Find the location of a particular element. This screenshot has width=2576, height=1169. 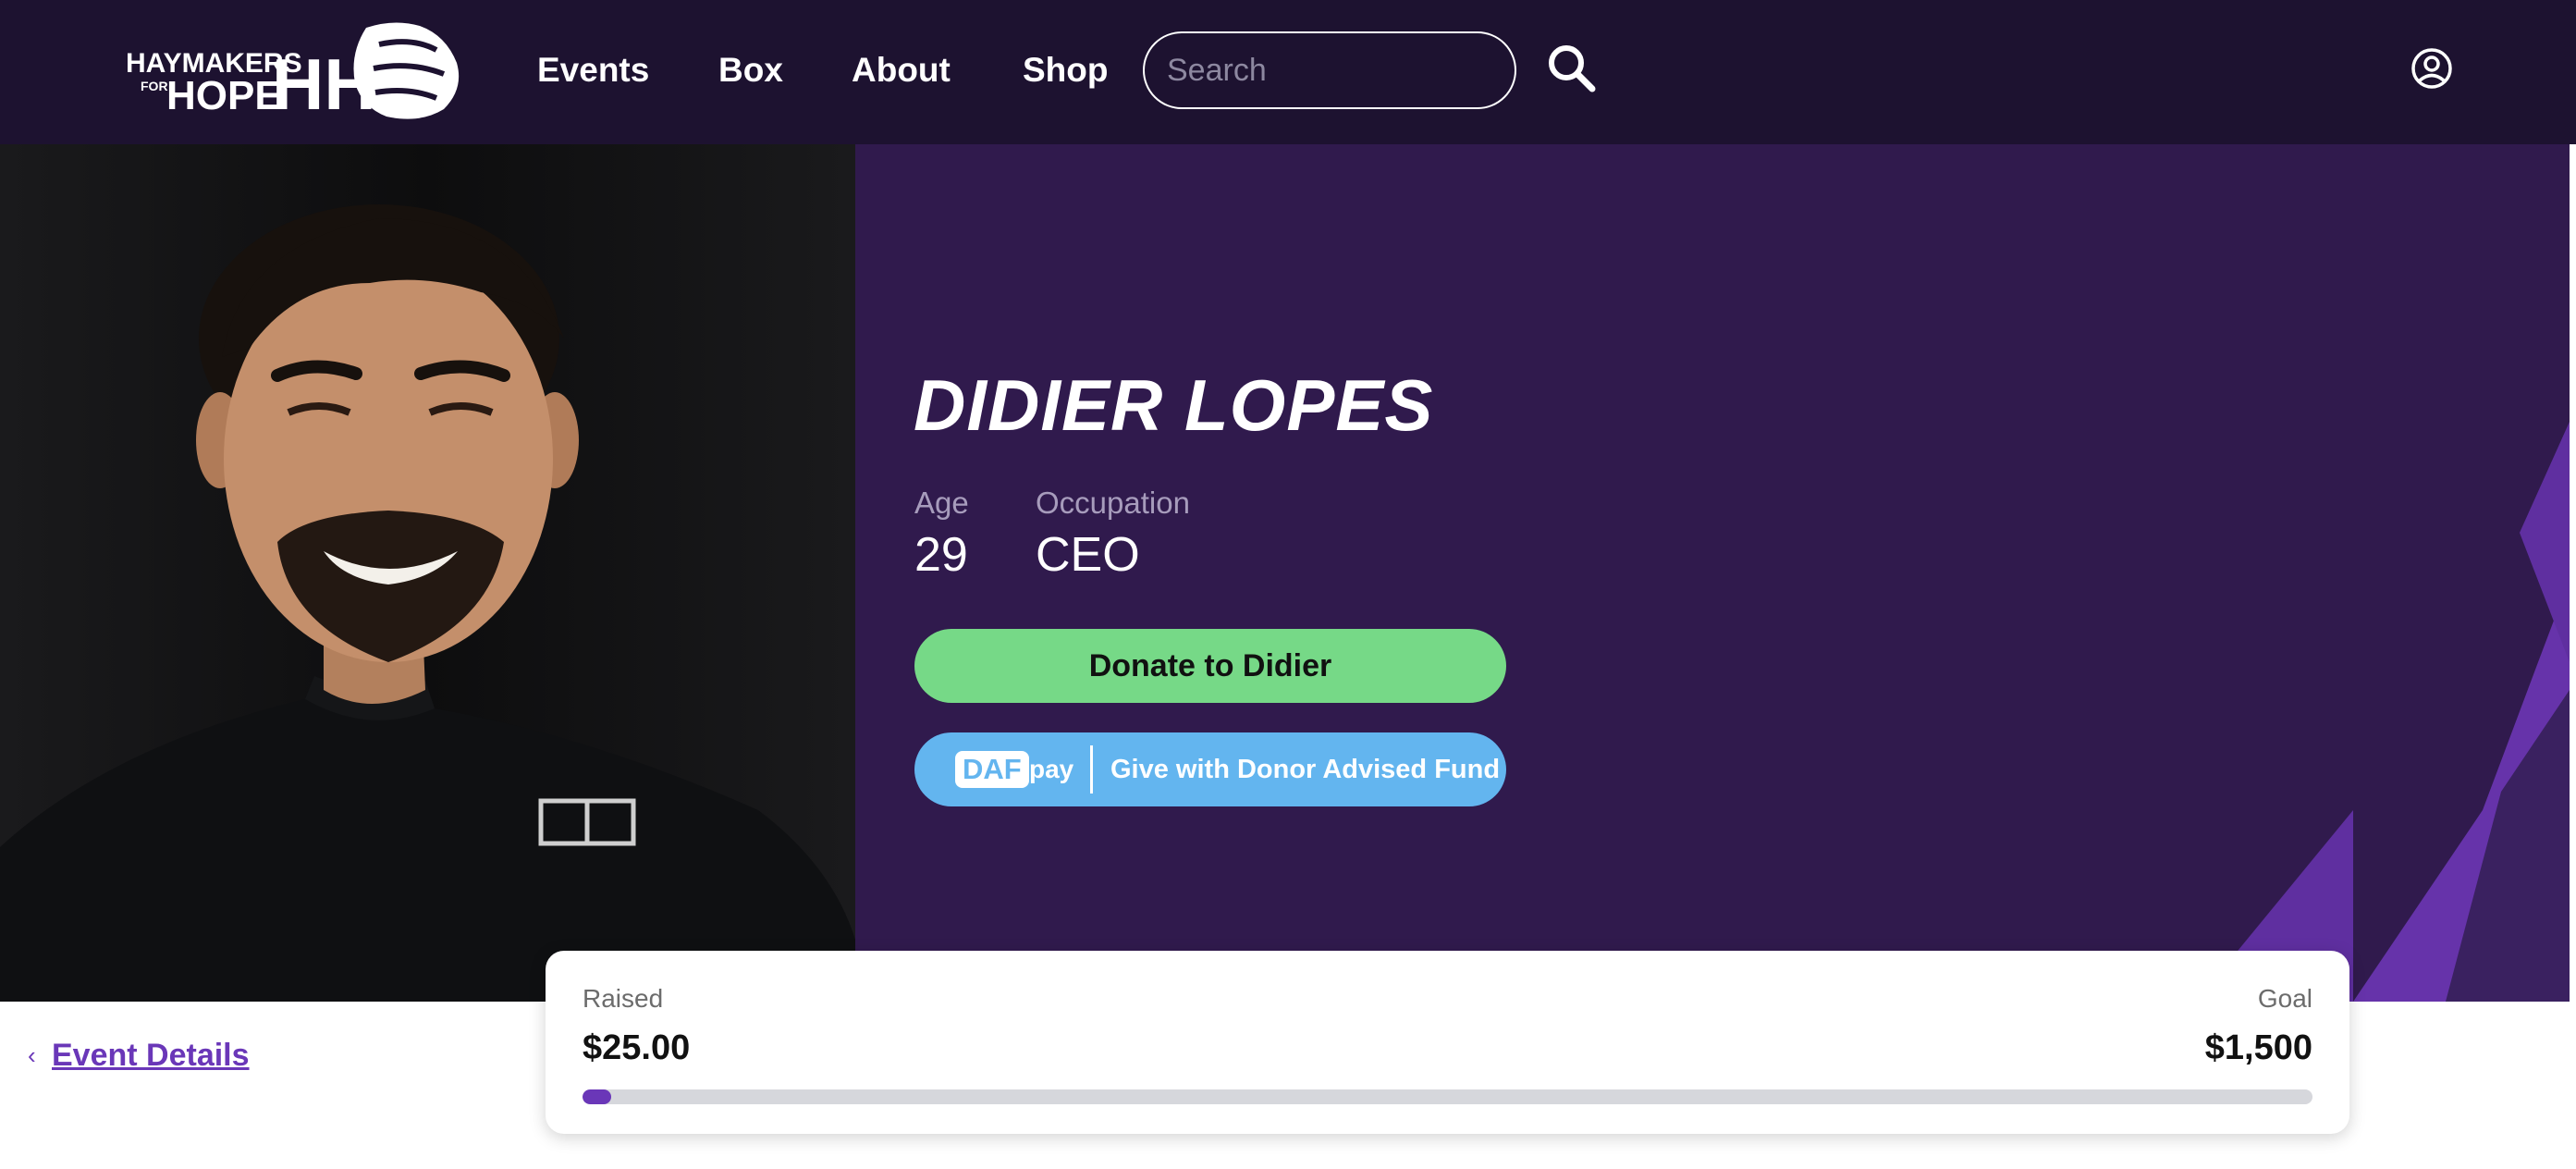

donate-button: Donate to Didier is located at coordinates (1210, 666).